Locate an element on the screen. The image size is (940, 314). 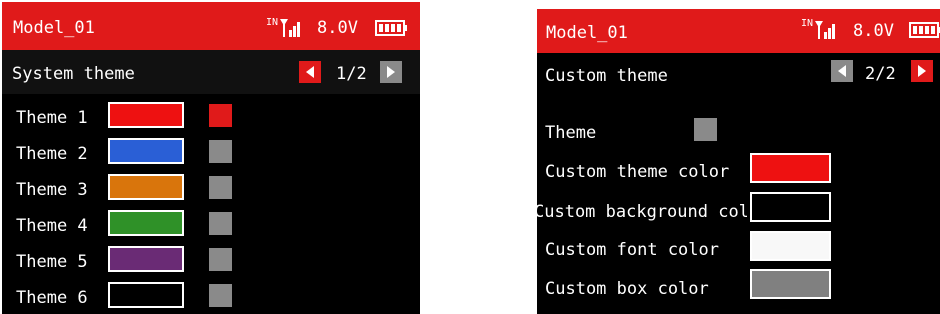
custom-theme-color-swatch is located at coordinates (790, 168).